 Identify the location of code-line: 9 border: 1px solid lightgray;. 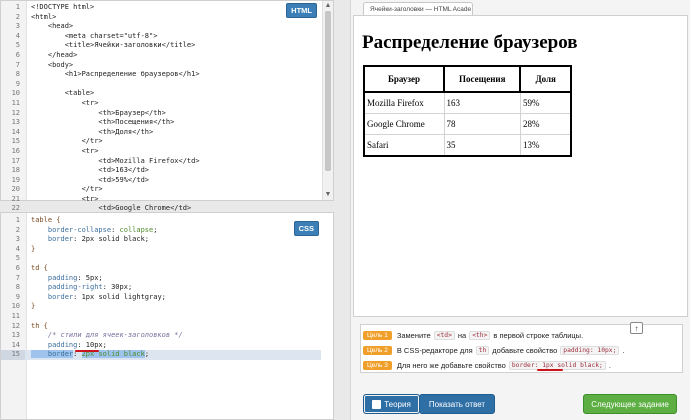
(161, 298).